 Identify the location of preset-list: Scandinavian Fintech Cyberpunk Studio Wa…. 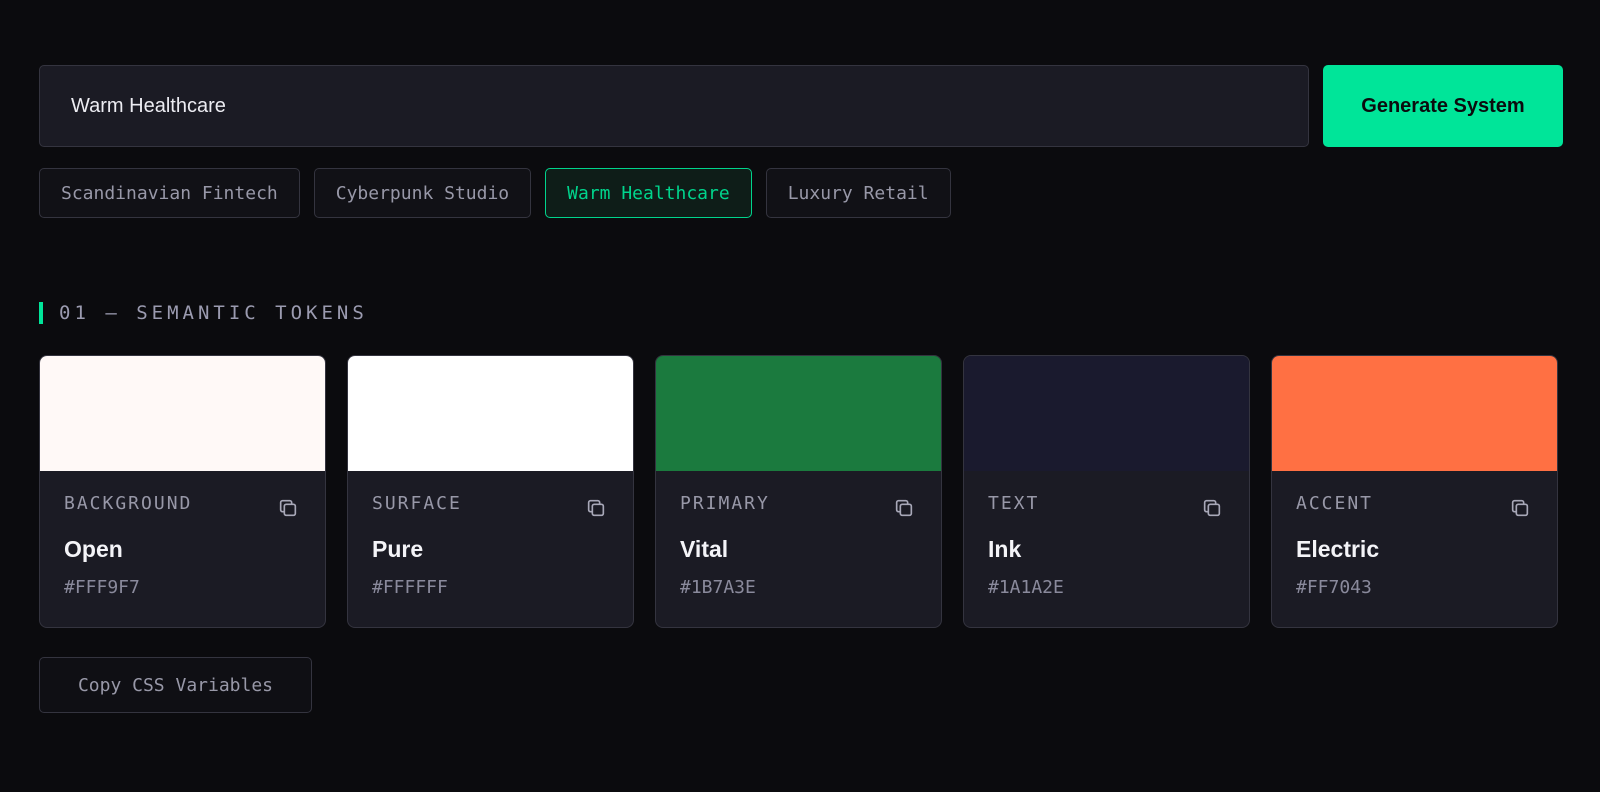
(495, 193).